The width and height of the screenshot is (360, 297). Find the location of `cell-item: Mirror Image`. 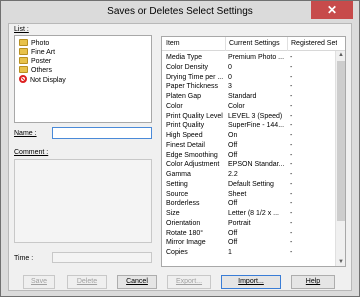

cell-item: Mirror Image is located at coordinates (186, 243).